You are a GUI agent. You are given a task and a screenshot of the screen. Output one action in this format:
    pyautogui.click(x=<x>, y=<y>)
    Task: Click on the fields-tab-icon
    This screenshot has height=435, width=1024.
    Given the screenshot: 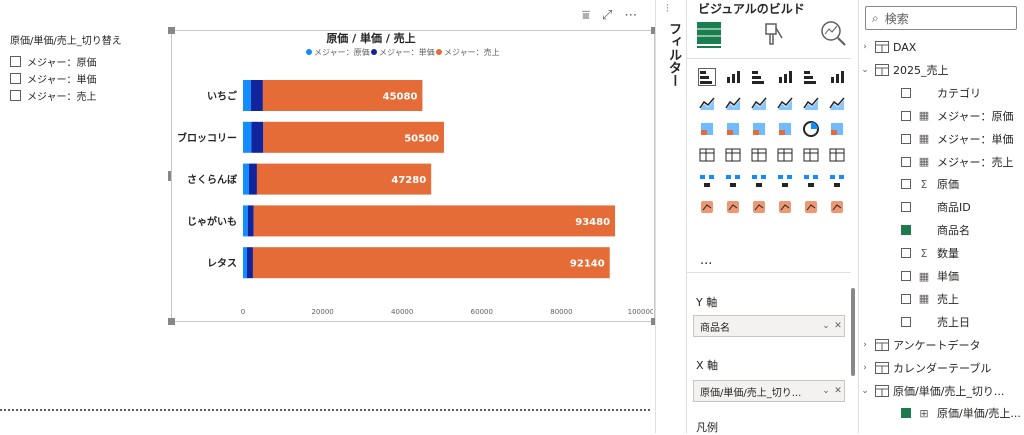 What is the action you would take?
    pyautogui.click(x=709, y=33)
    